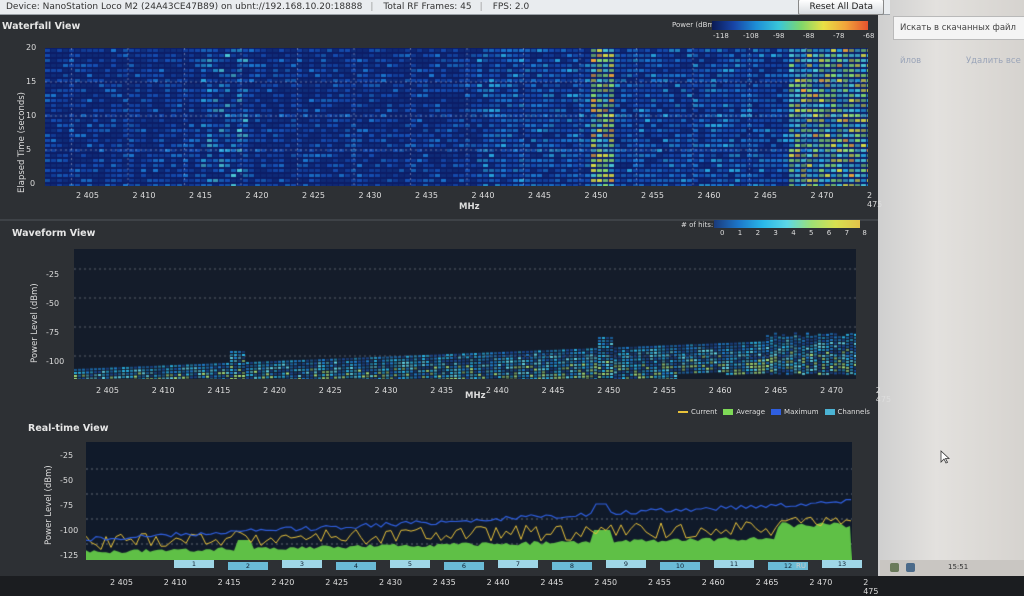 The image size is (1024, 596). What do you see at coordinates (945, 457) in the screenshot?
I see `mouse-cursor-icon` at bounding box center [945, 457].